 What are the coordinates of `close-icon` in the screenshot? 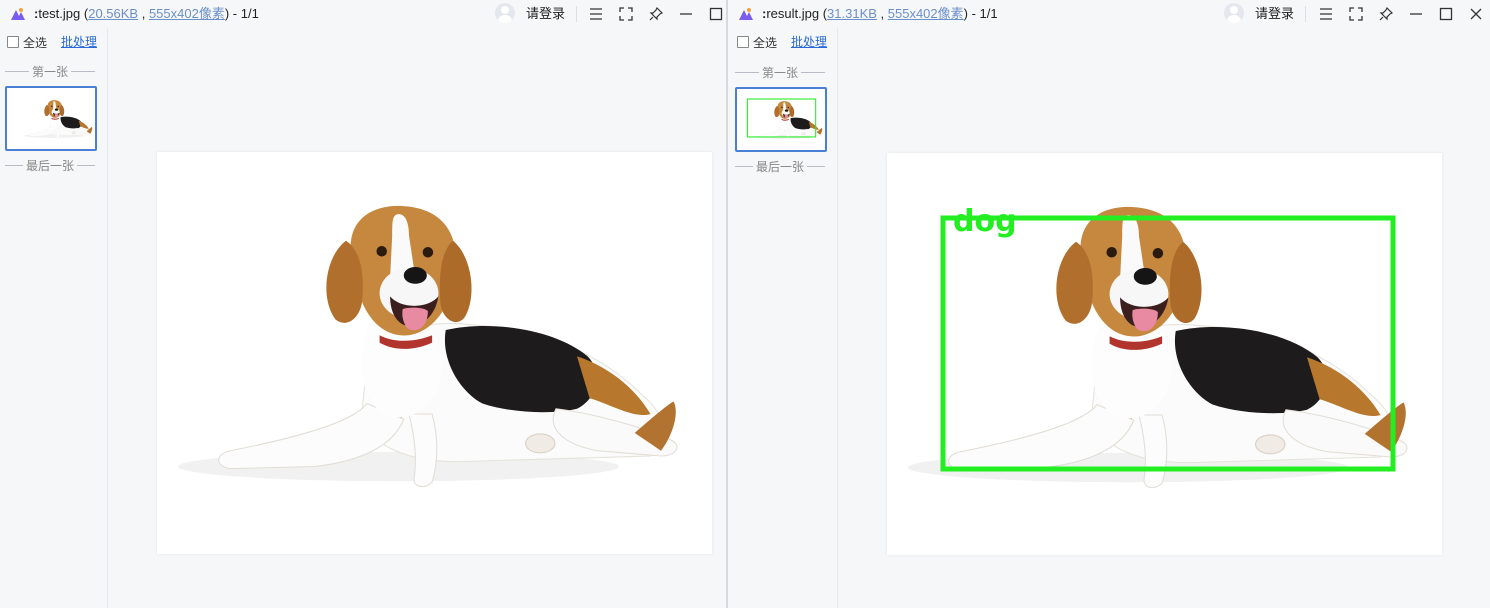 It's located at (1476, 14).